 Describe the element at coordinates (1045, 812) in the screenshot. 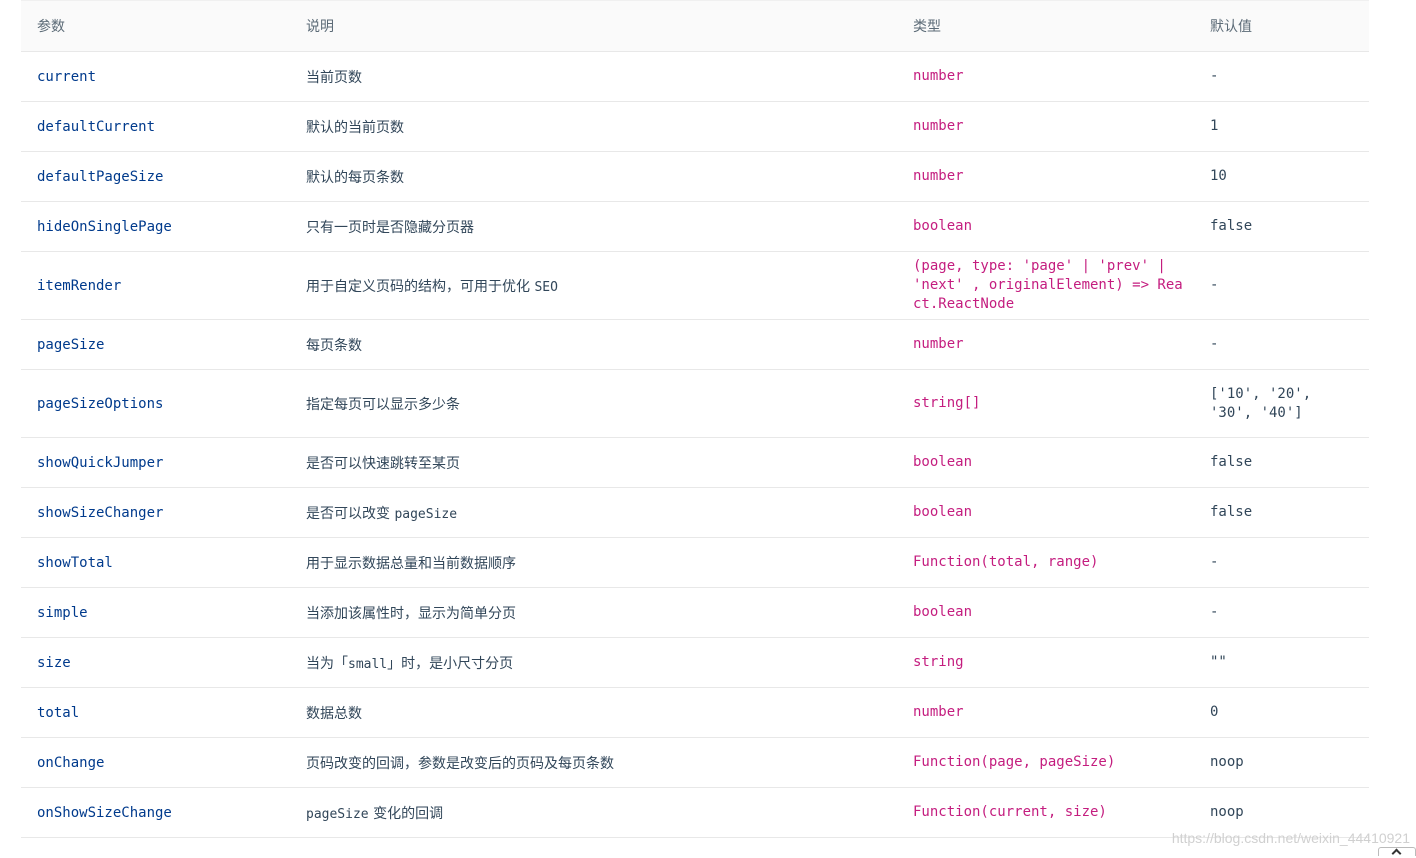

I see `param-type: Function(current, size)` at that location.